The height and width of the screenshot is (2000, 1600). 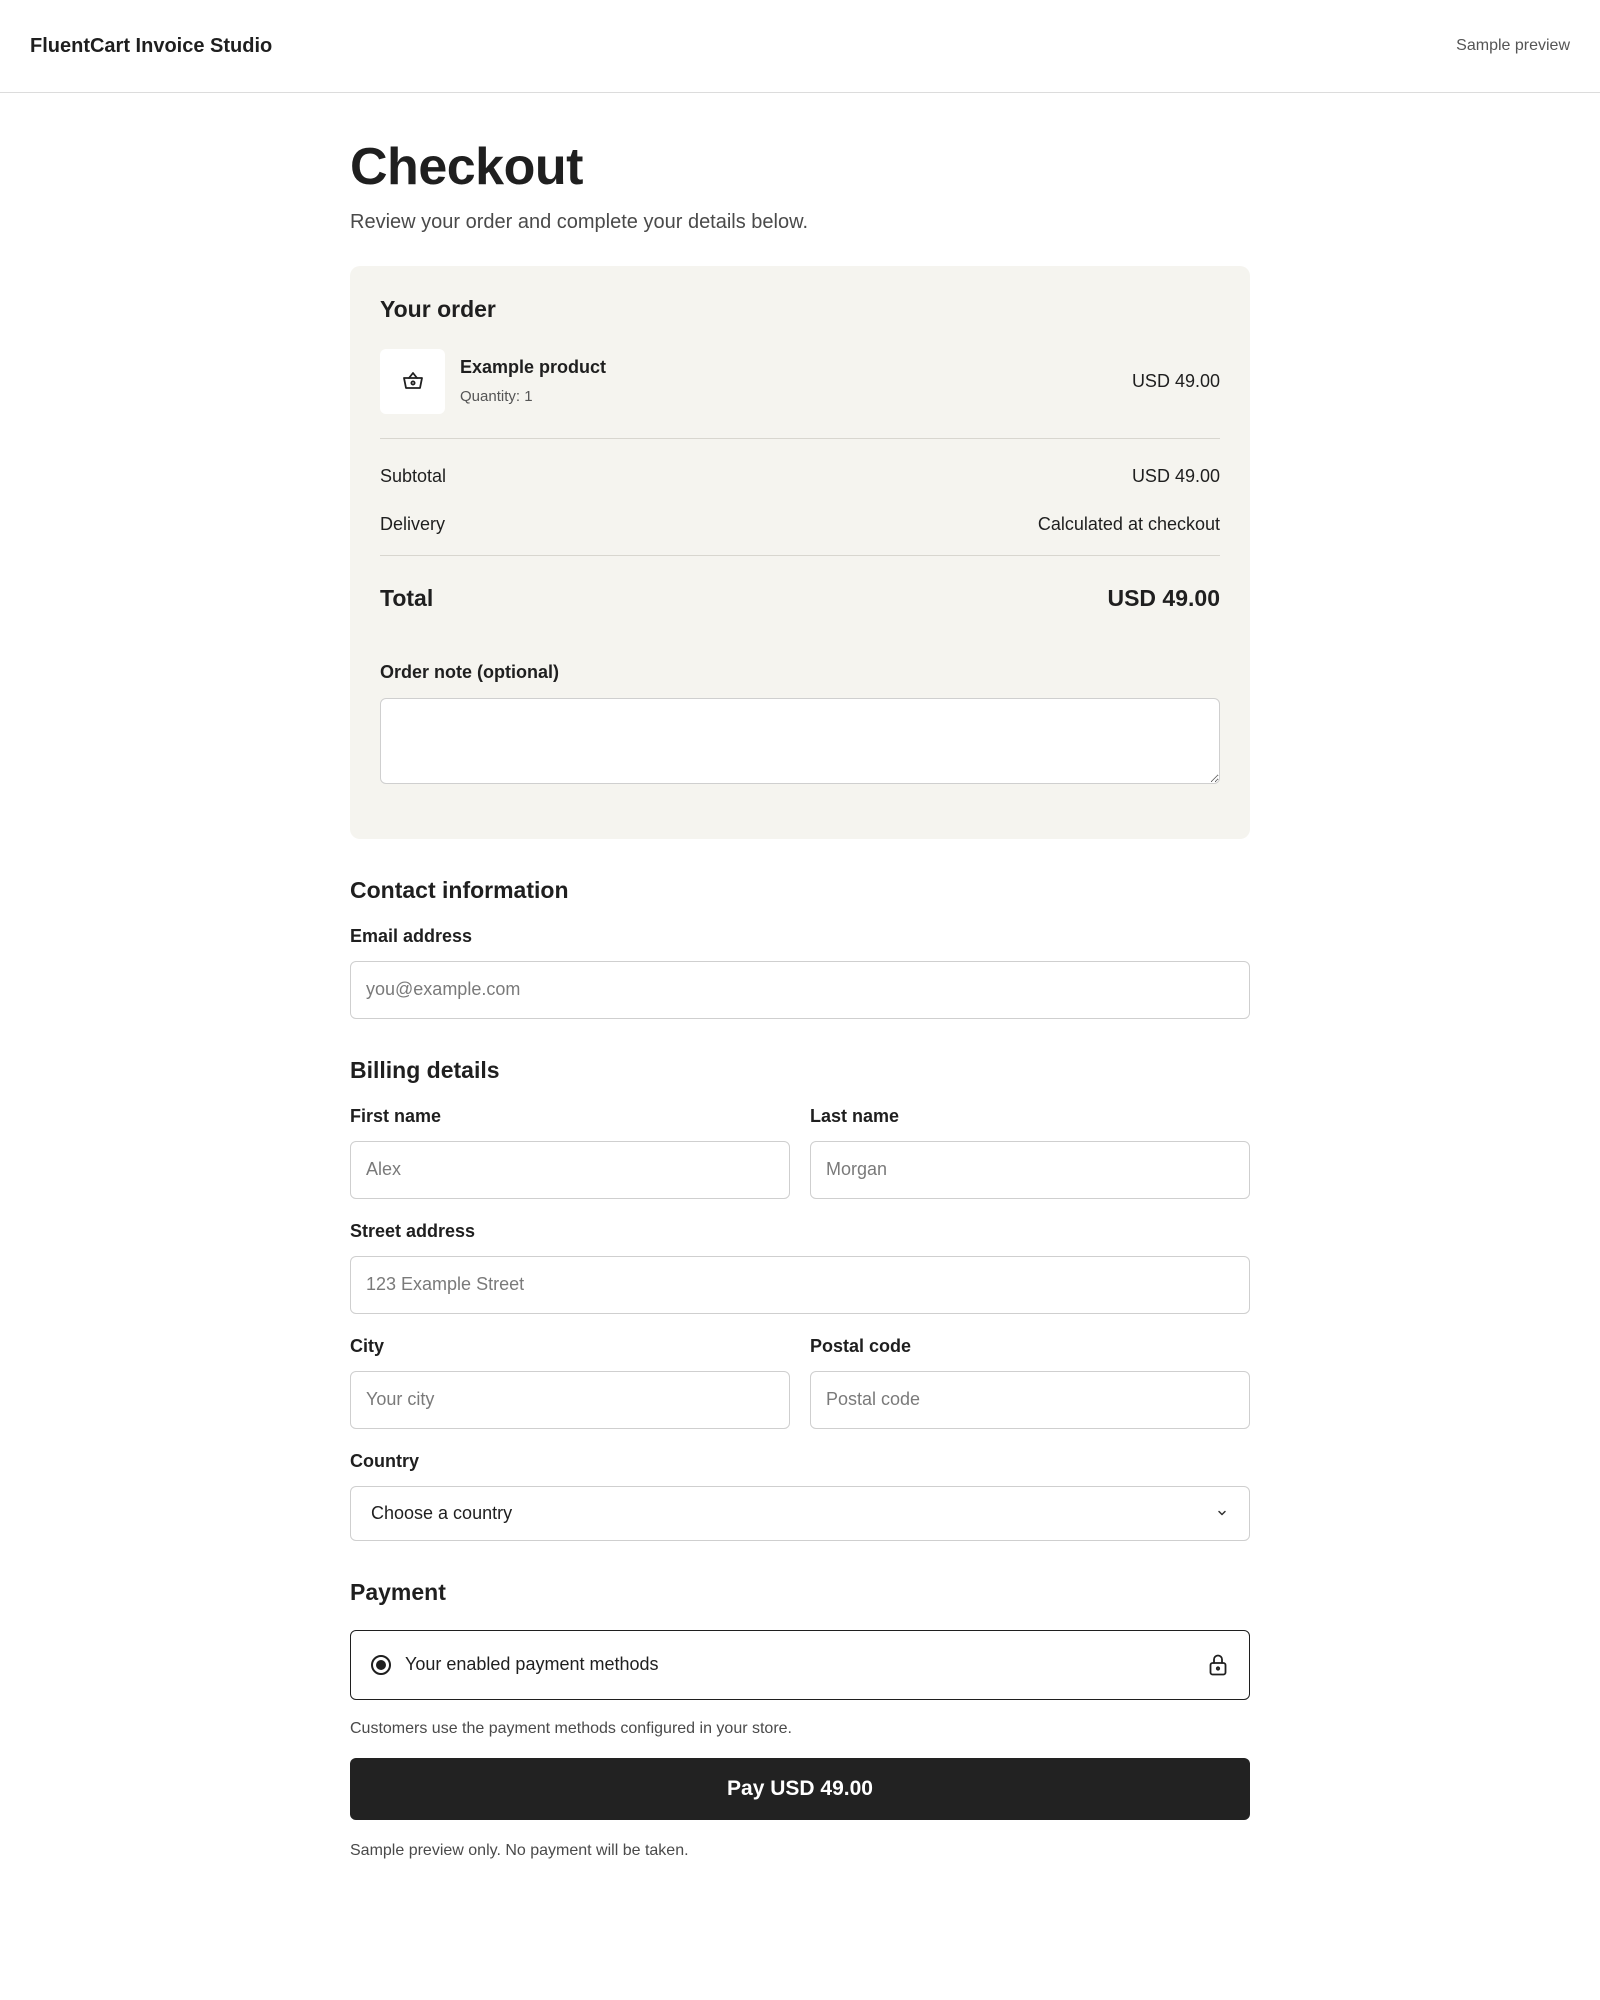 What do you see at coordinates (398, 1591) in the screenshot?
I see `payment-heading: Payment` at bounding box center [398, 1591].